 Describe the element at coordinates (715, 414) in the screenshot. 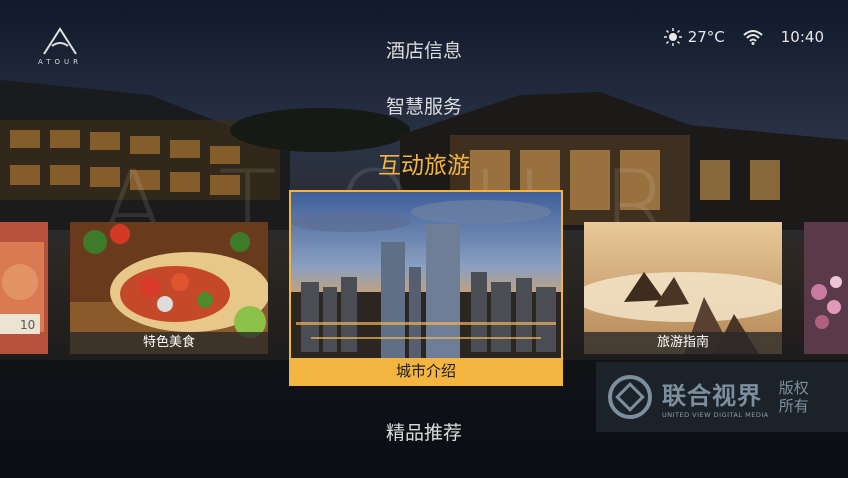

I see `watermark-subtitle: UNITED VIEW DIGITAL MEDIA` at that location.